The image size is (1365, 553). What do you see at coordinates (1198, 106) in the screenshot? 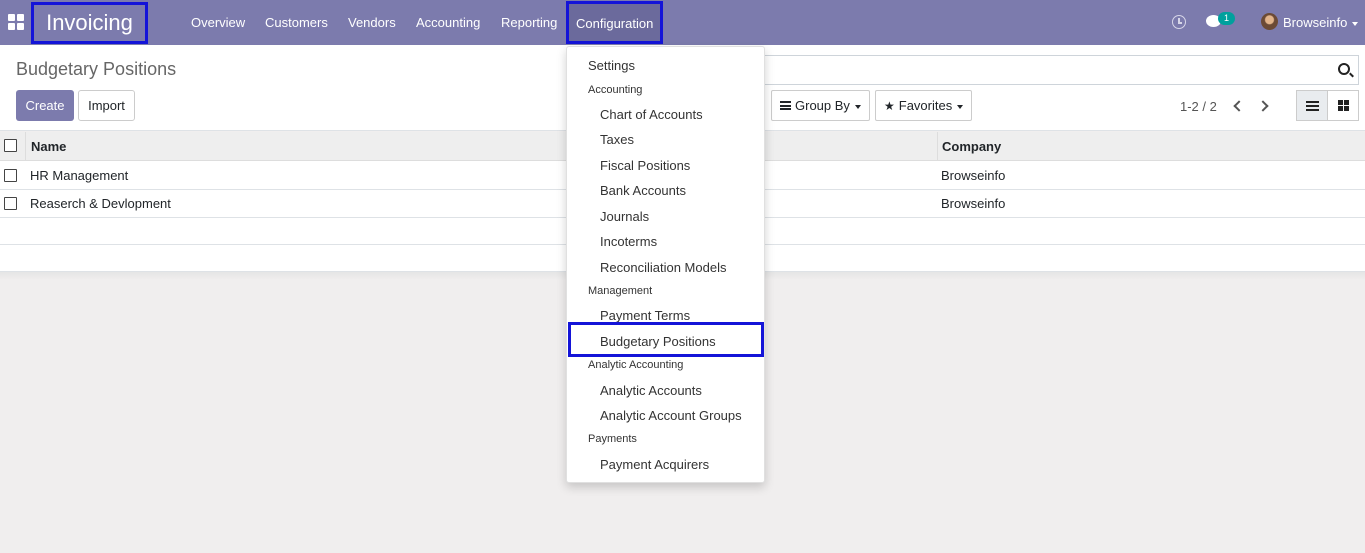
I see `pager-value: 1-2 / 2` at bounding box center [1198, 106].